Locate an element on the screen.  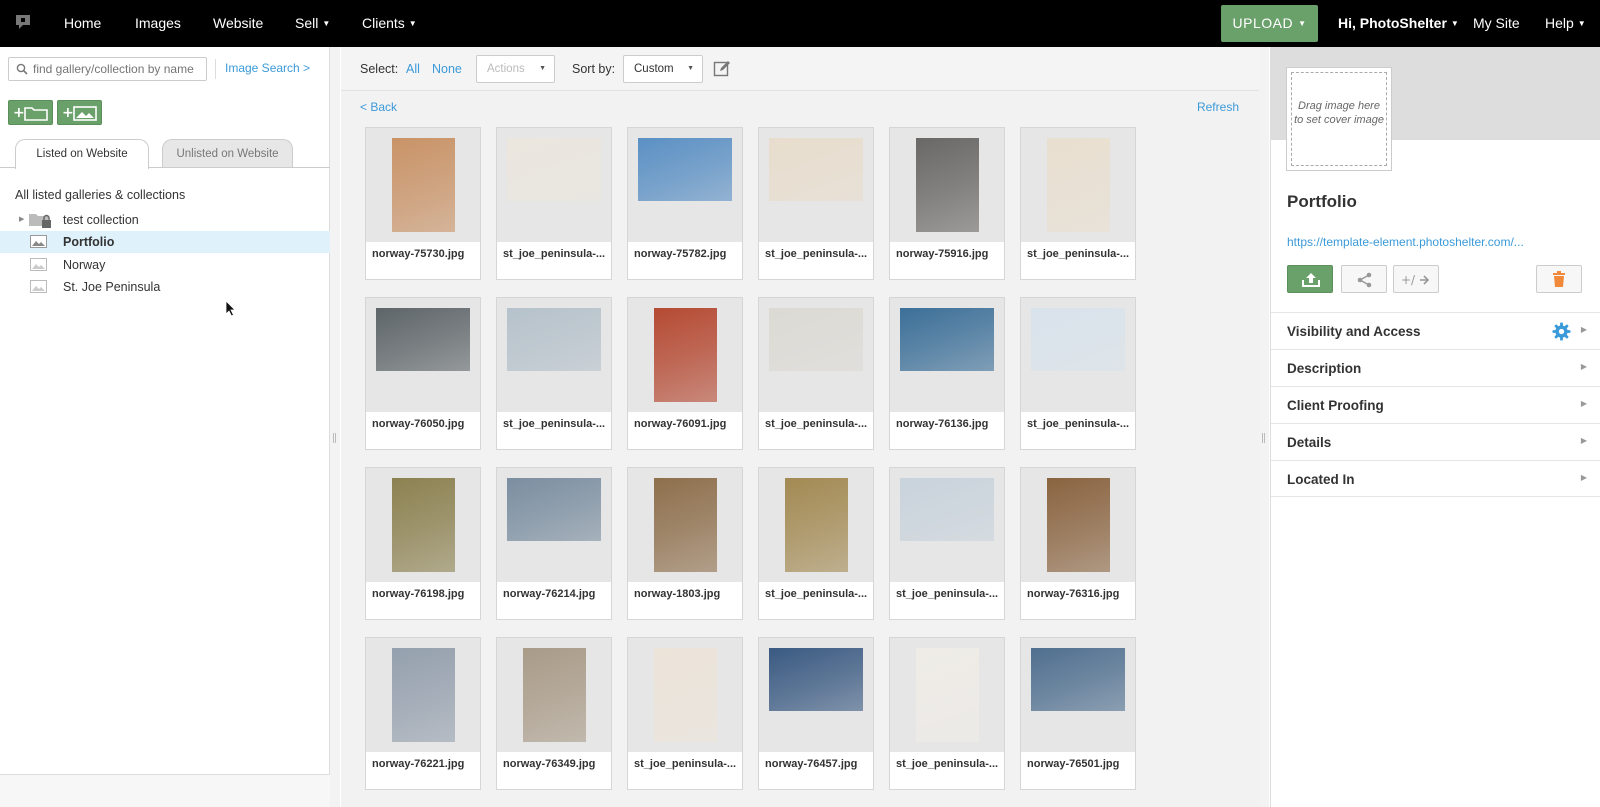
nav-website: Website is located at coordinates (238, 23).